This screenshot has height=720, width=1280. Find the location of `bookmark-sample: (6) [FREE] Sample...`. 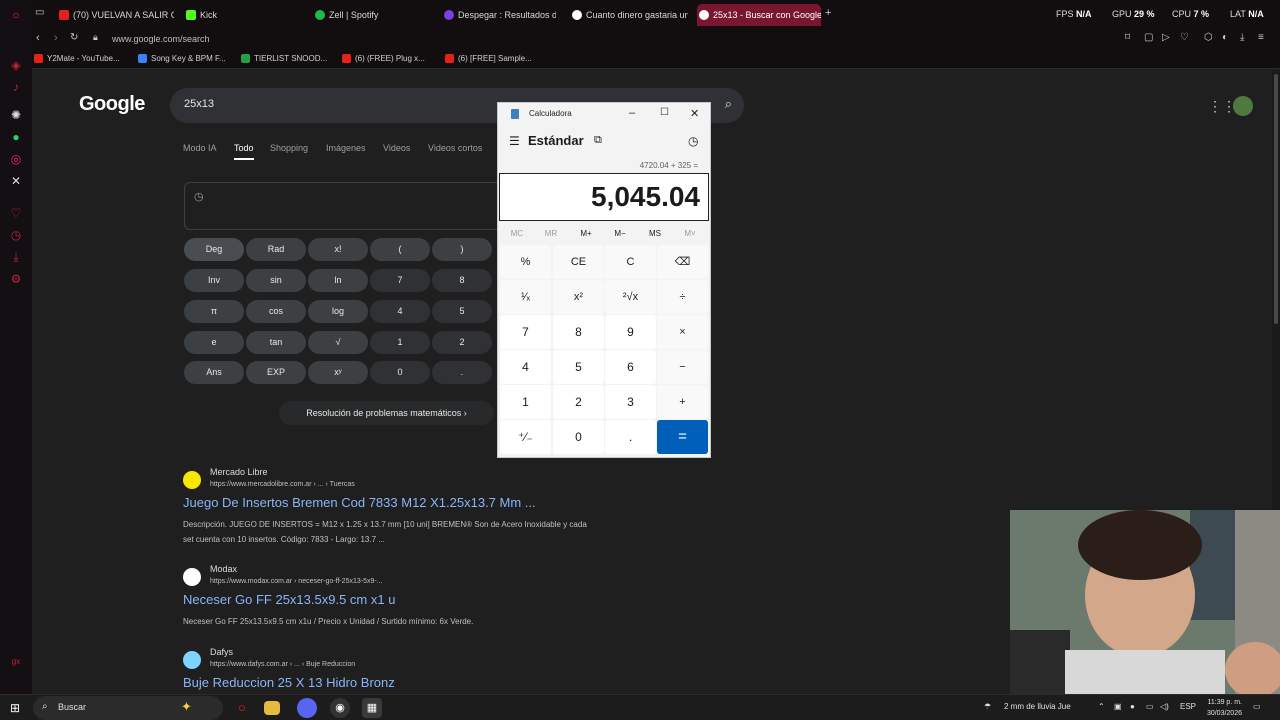

bookmark-sample: (6) [FREE] Sample... is located at coordinates (488, 59).